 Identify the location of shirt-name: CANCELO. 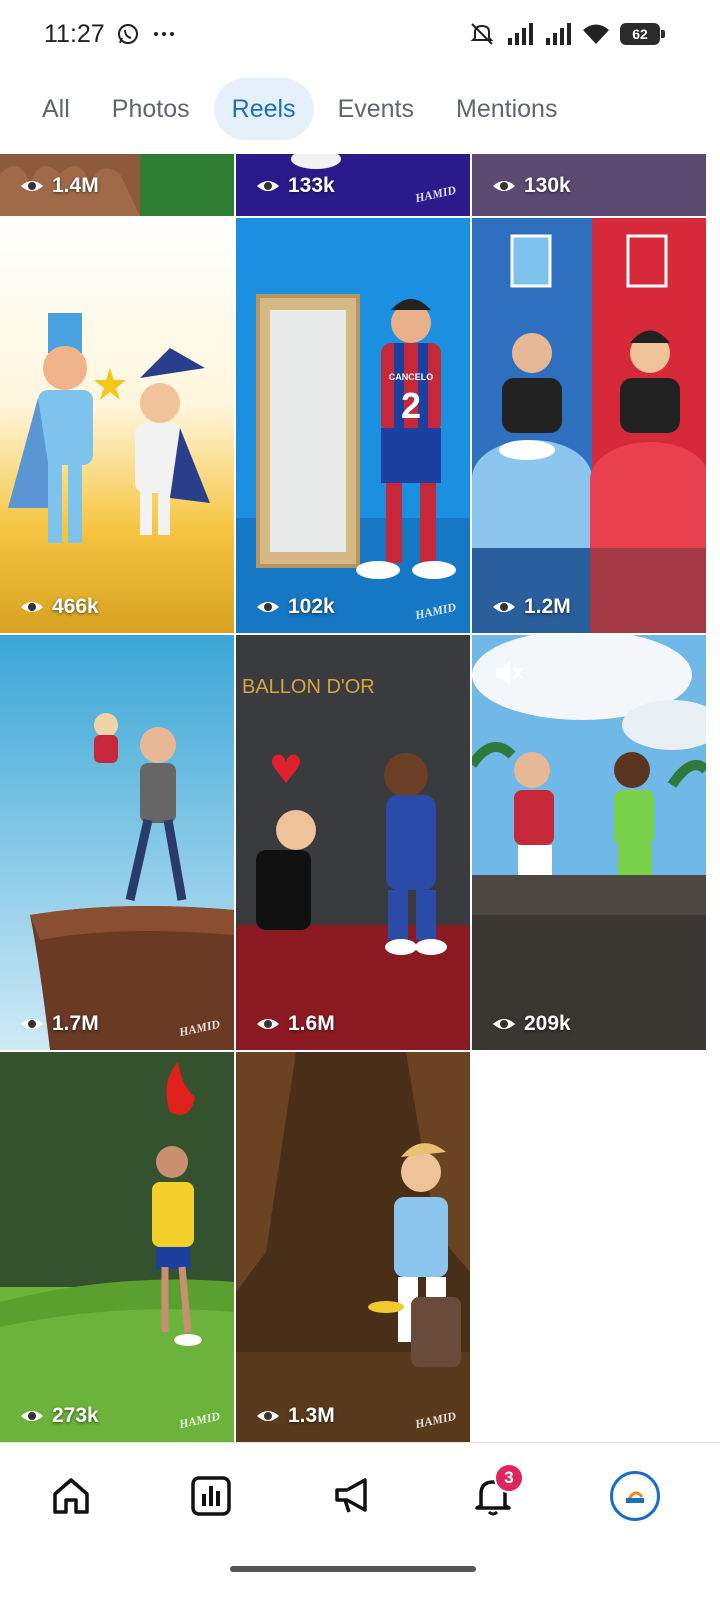
(411, 377).